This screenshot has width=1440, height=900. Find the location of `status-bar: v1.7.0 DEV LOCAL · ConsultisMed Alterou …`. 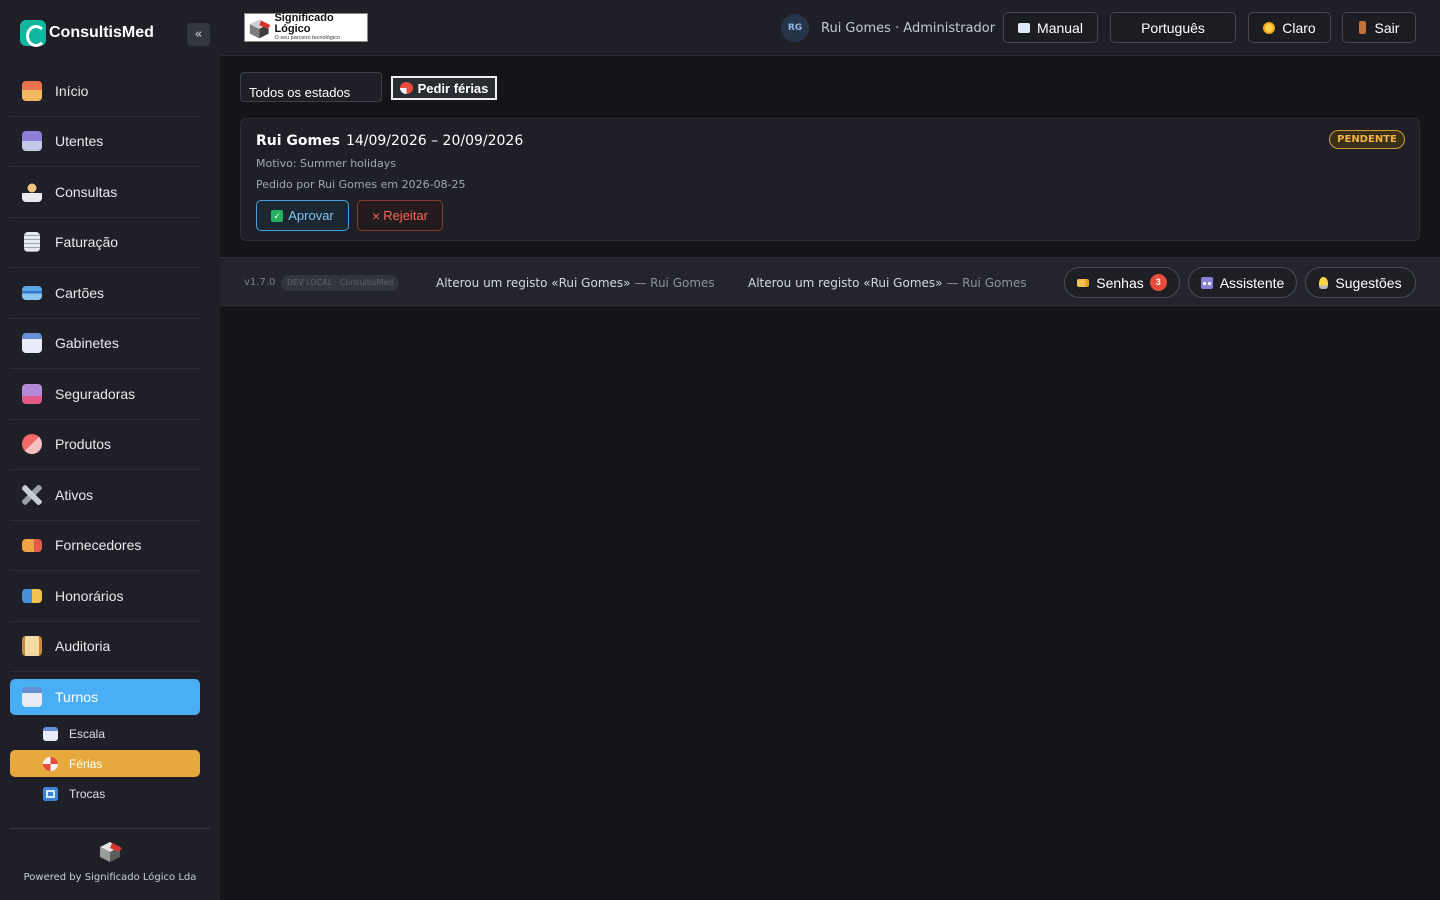

status-bar: v1.7.0 DEV LOCAL · ConsultisMed Alterou … is located at coordinates (830, 281).